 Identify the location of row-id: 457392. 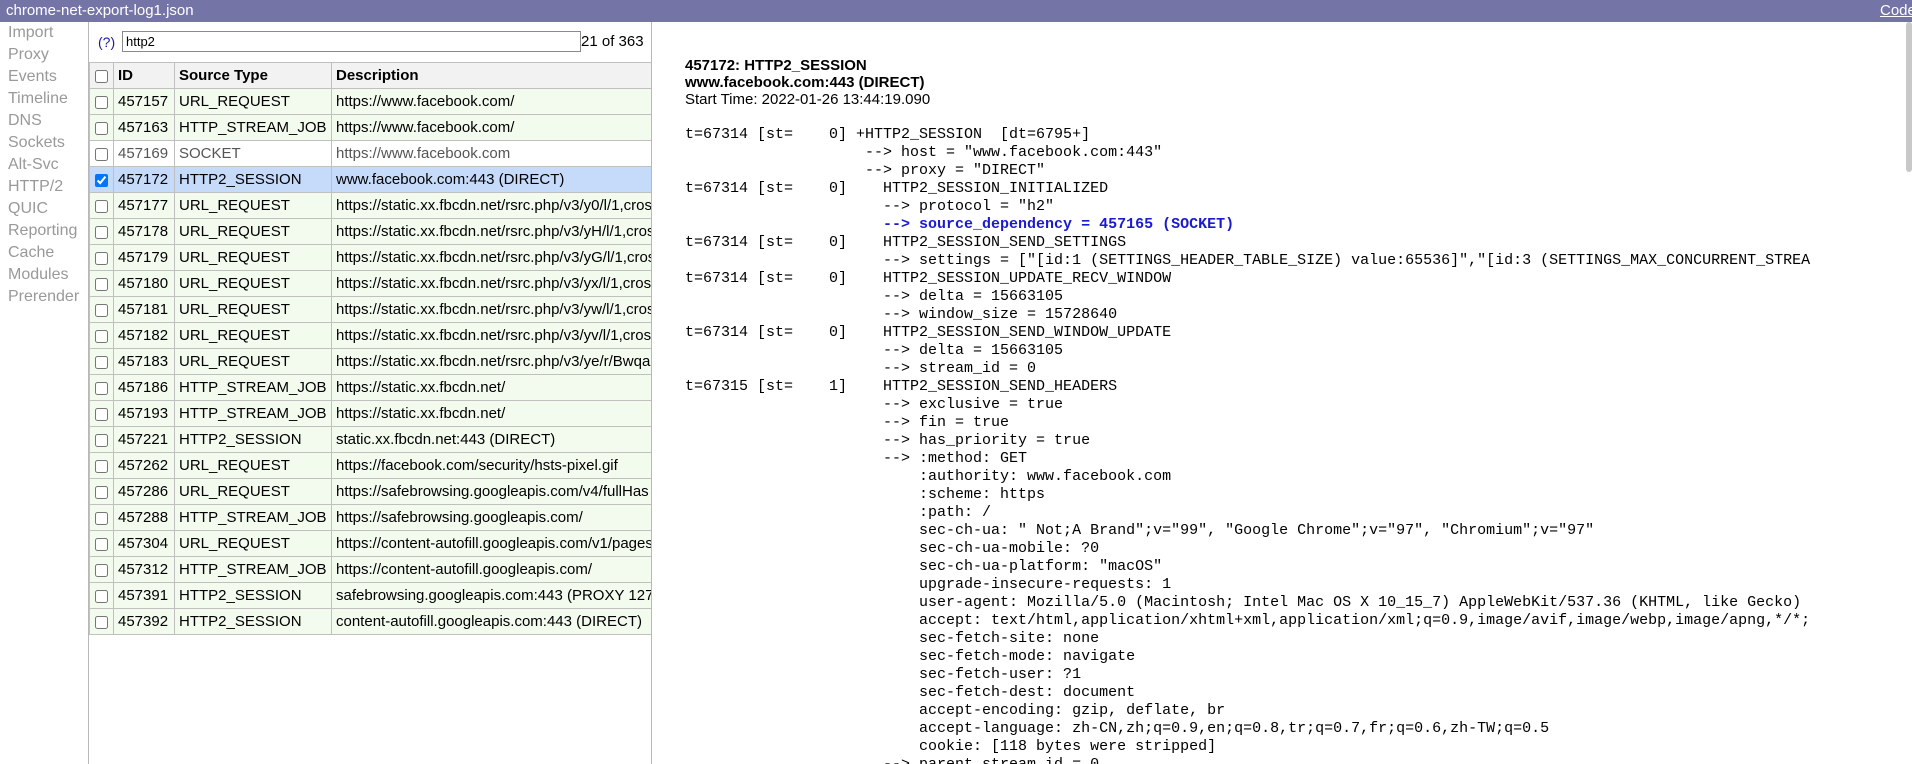
(144, 621).